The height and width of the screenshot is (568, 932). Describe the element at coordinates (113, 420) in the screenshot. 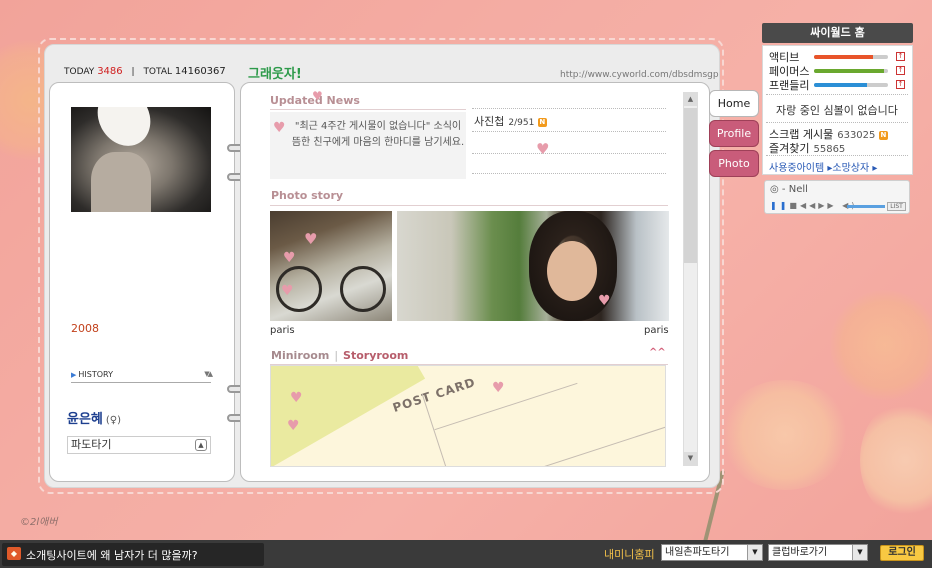

I see `gender-icon: (♀)` at that location.